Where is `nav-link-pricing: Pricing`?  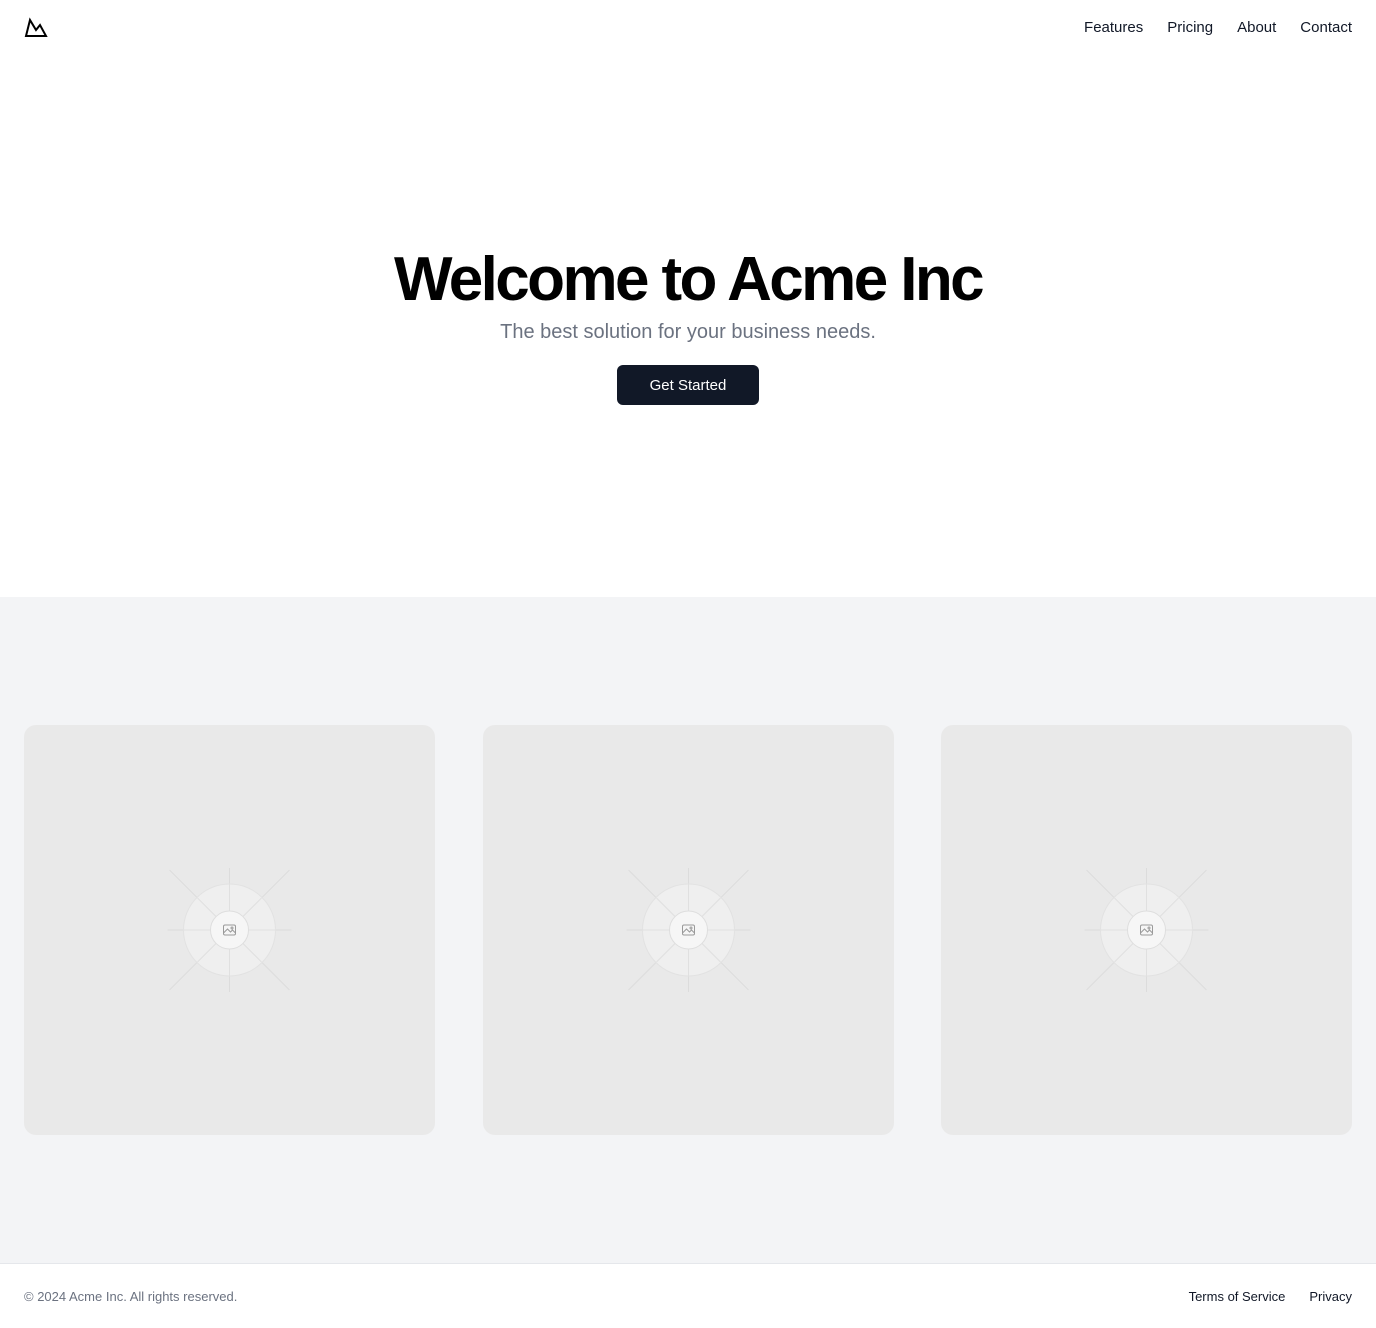
nav-link-pricing: Pricing is located at coordinates (1190, 28).